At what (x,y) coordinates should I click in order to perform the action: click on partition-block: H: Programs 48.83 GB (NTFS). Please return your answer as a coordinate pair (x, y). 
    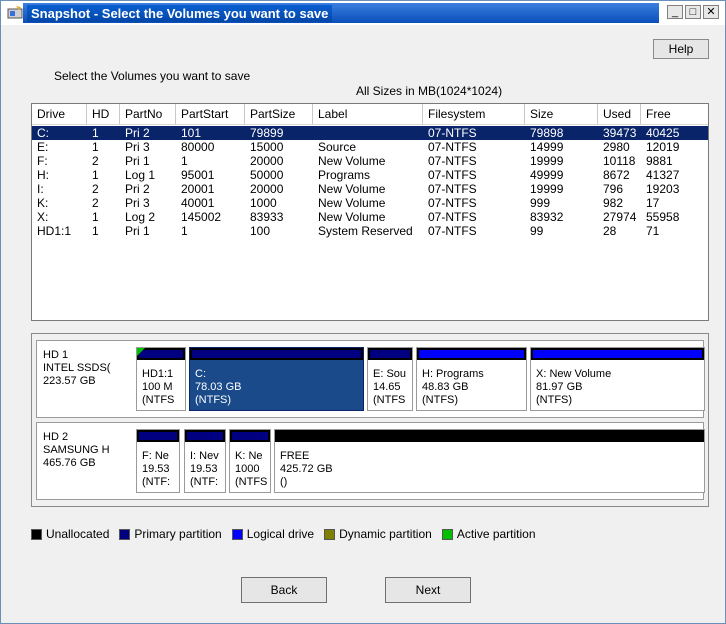
    Looking at the image, I should click on (471, 379).